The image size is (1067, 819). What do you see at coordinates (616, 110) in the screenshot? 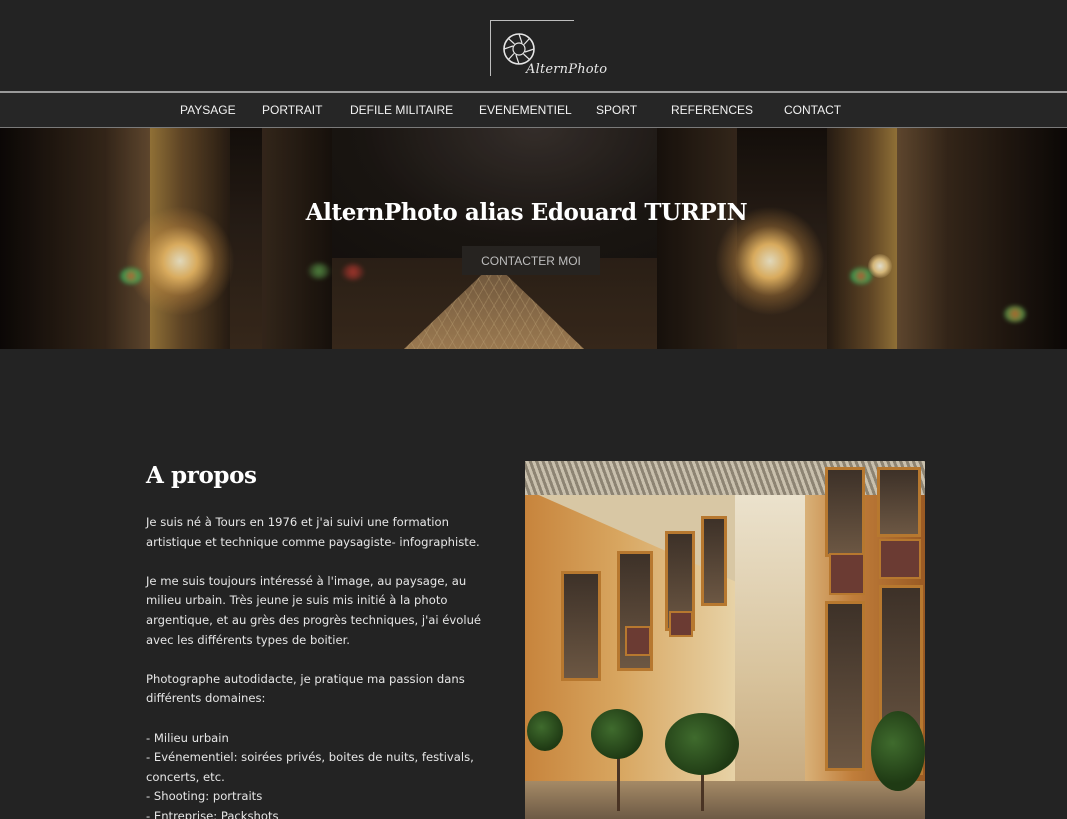
I see `nav-item-sport: SPORT` at bounding box center [616, 110].